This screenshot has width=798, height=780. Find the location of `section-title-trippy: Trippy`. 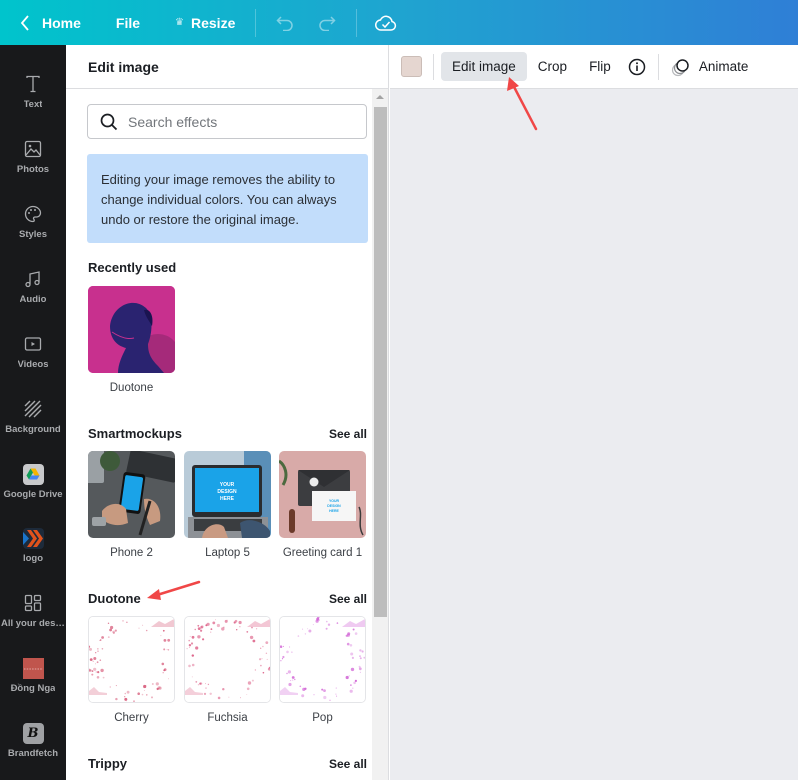

section-title-trippy: Trippy is located at coordinates (108, 763).